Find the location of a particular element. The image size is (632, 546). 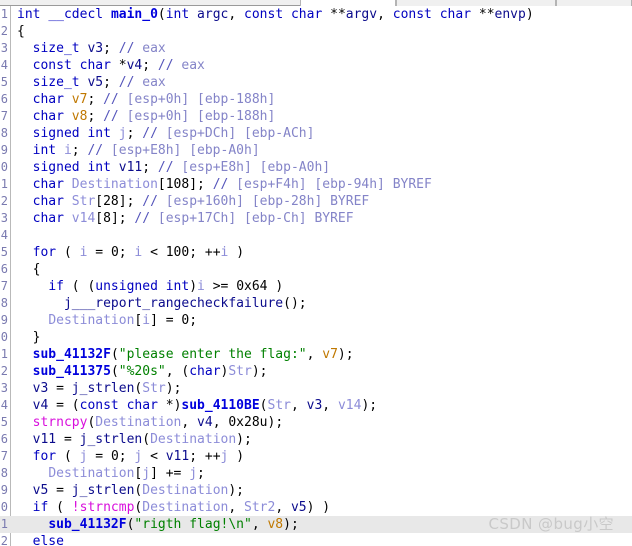

code-line: 25 strncpy(Destination, v4, 0x28u); is located at coordinates (316, 422).